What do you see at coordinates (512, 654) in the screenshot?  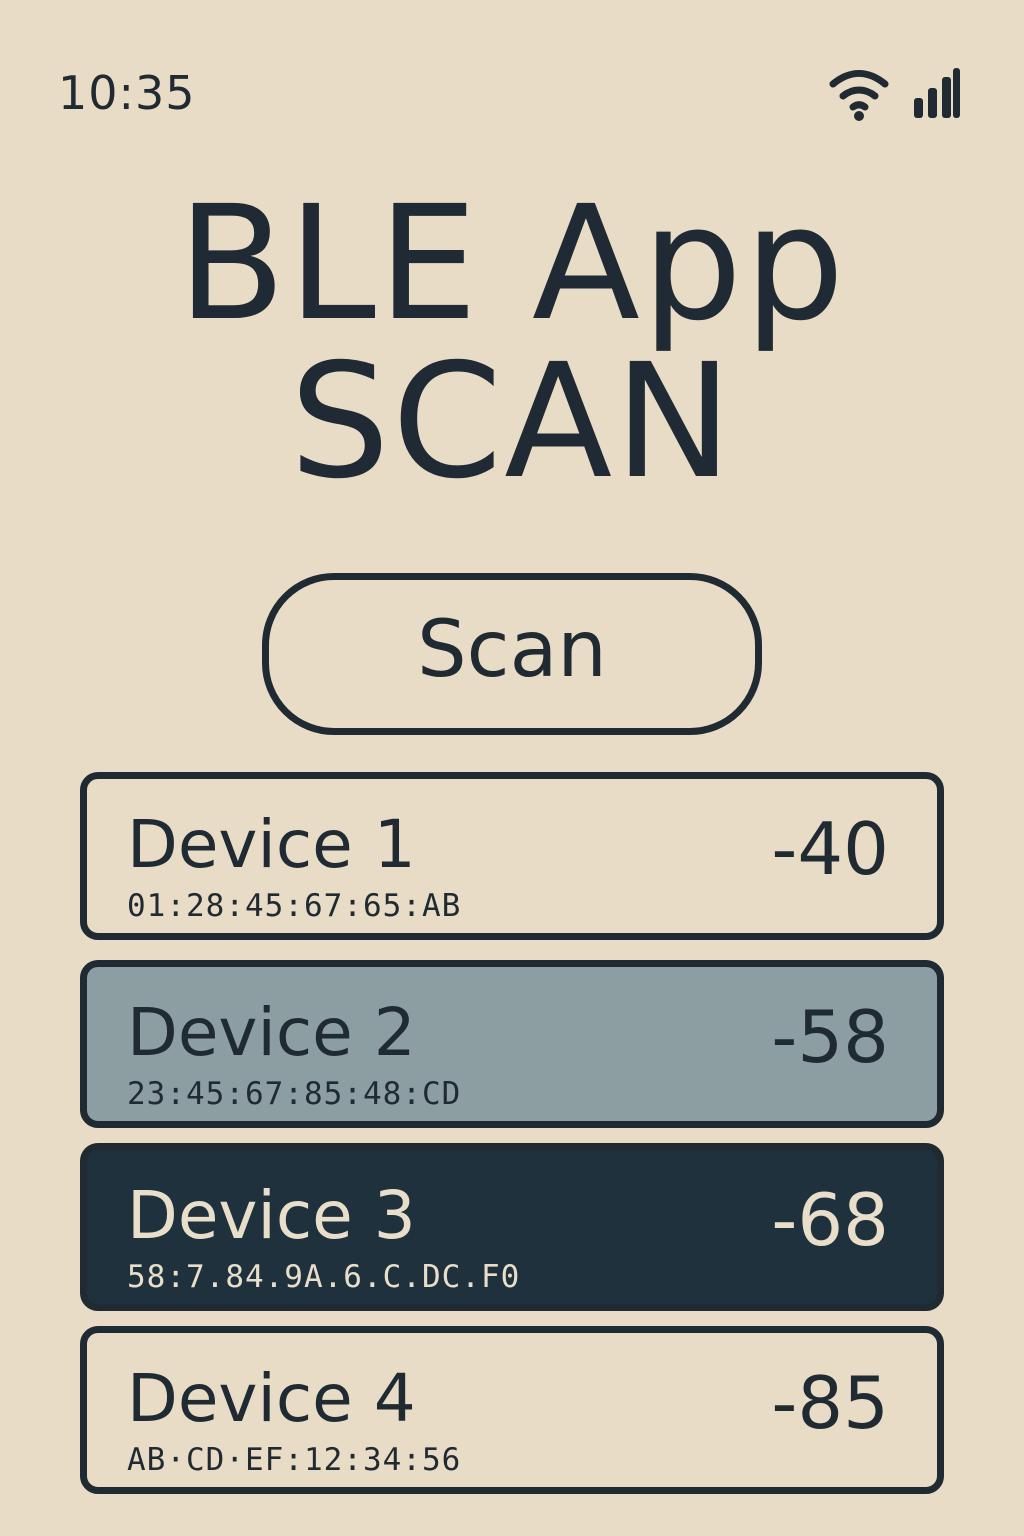 I see `scan-button: Scan` at bounding box center [512, 654].